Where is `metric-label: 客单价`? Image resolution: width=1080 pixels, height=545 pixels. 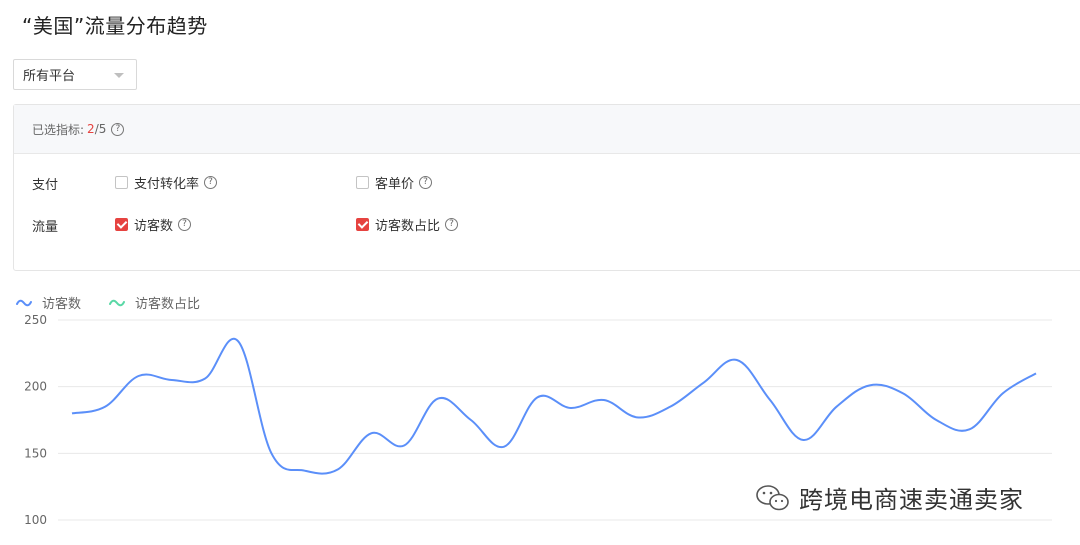 metric-label: 客单价 is located at coordinates (395, 184).